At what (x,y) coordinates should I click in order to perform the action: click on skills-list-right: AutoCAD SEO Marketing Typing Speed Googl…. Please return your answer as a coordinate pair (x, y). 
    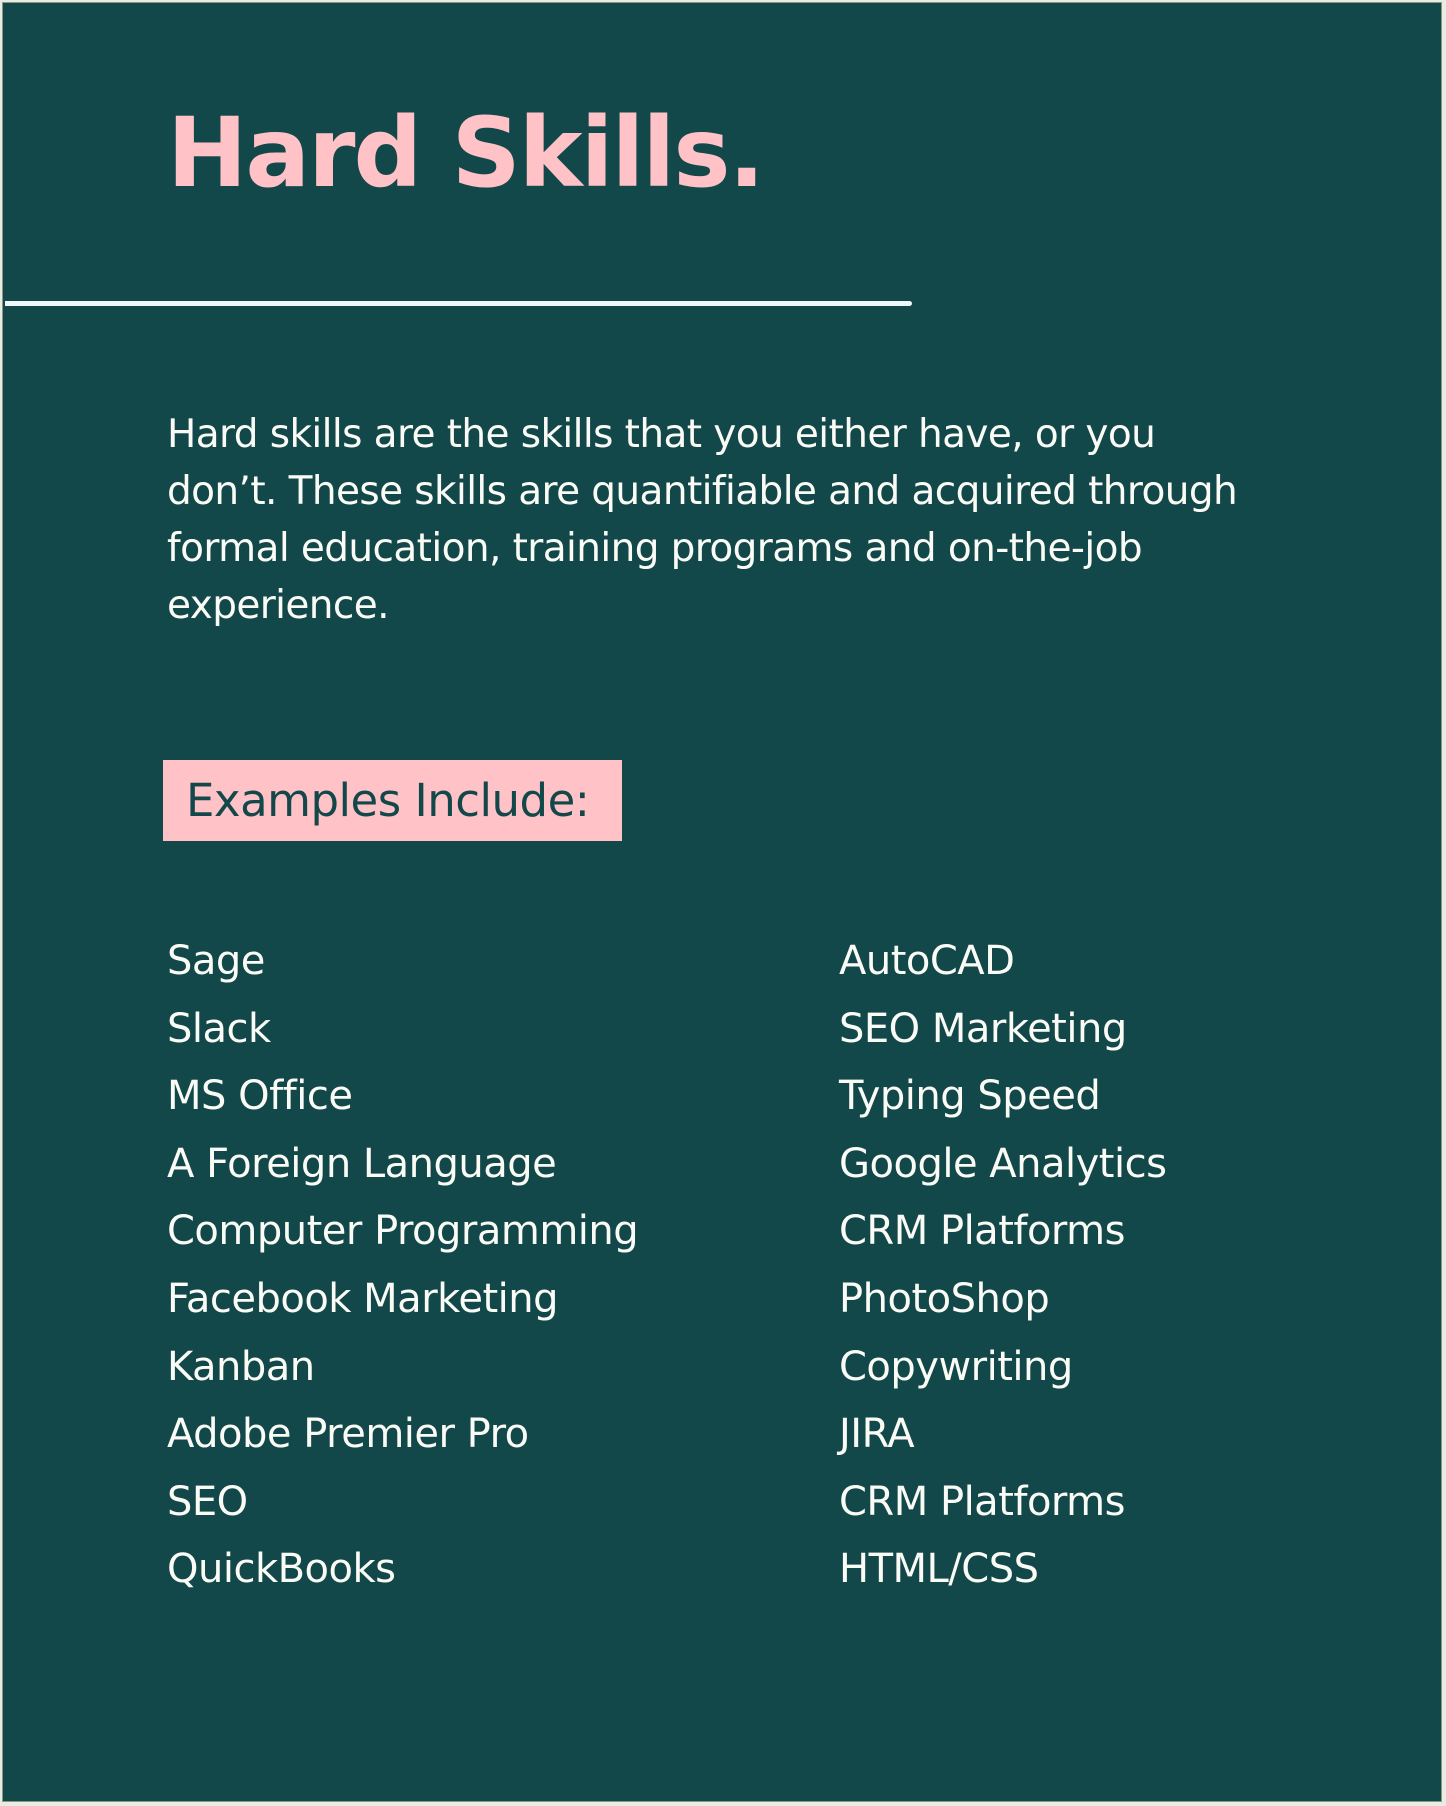
    Looking at the image, I should click on (1003, 1266).